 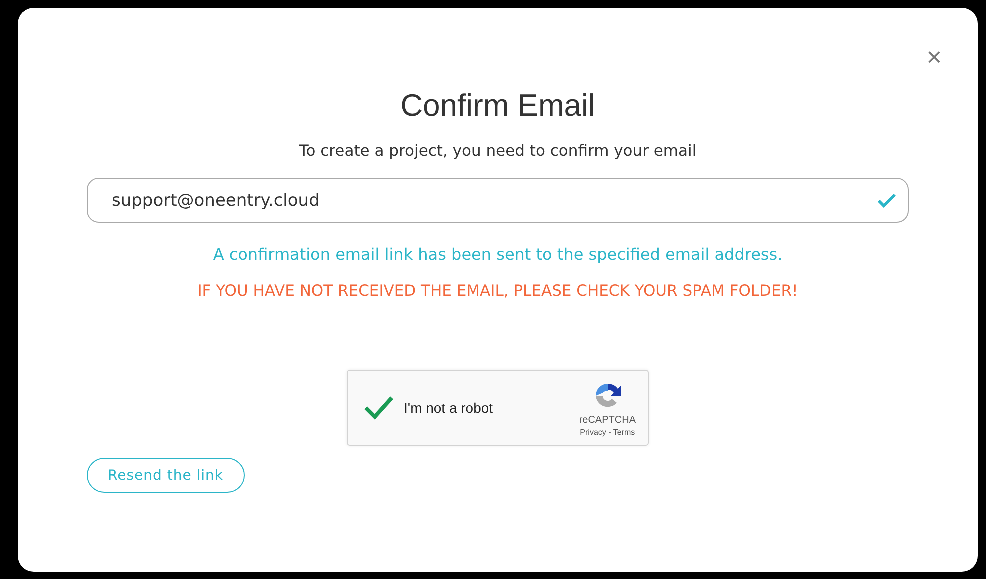 I want to click on close-button: ×, so click(x=934, y=57).